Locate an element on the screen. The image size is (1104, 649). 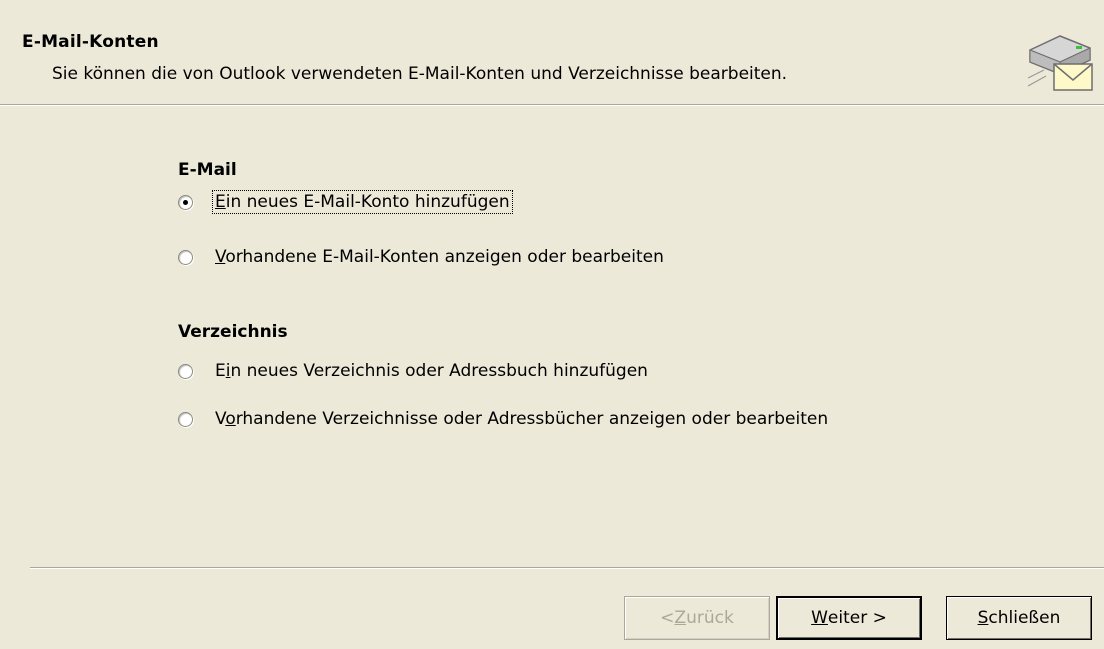
footer-divider is located at coordinates (567, 568).